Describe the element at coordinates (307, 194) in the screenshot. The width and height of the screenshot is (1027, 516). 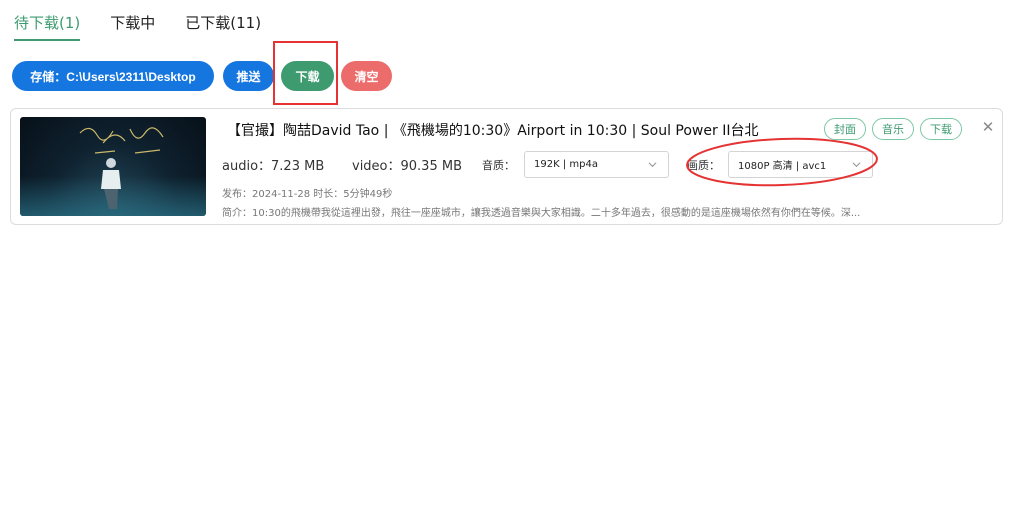
I see `publish-info: 发布：2024-11-28 时长：5分钟49秒` at that location.